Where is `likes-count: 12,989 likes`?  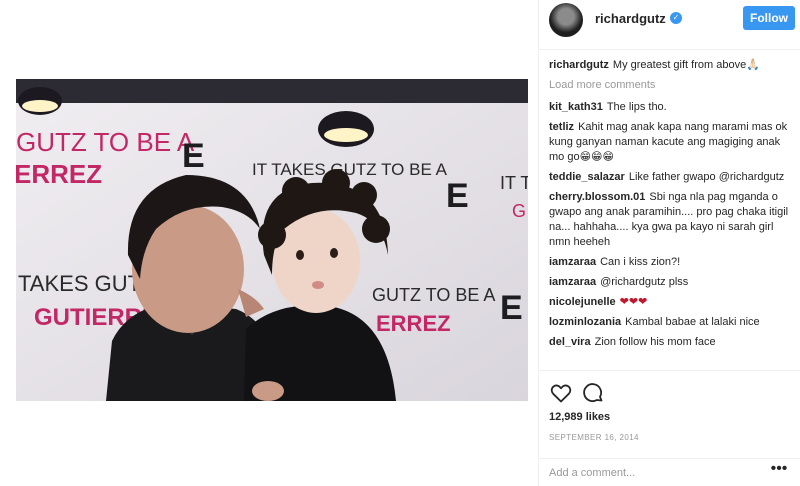
likes-count: 12,989 likes is located at coordinates (579, 417).